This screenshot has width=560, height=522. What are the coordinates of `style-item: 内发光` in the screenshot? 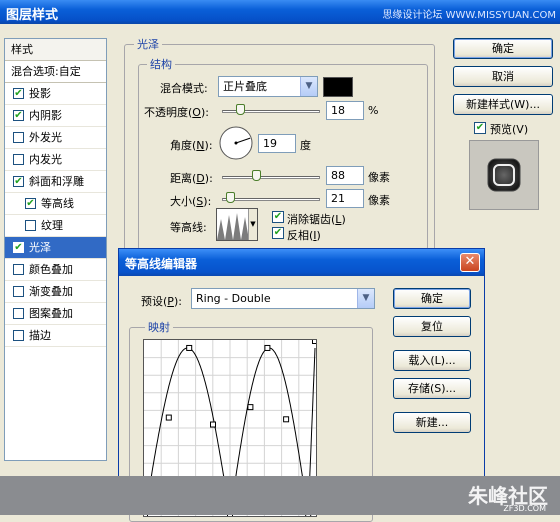 It's located at (55, 160).